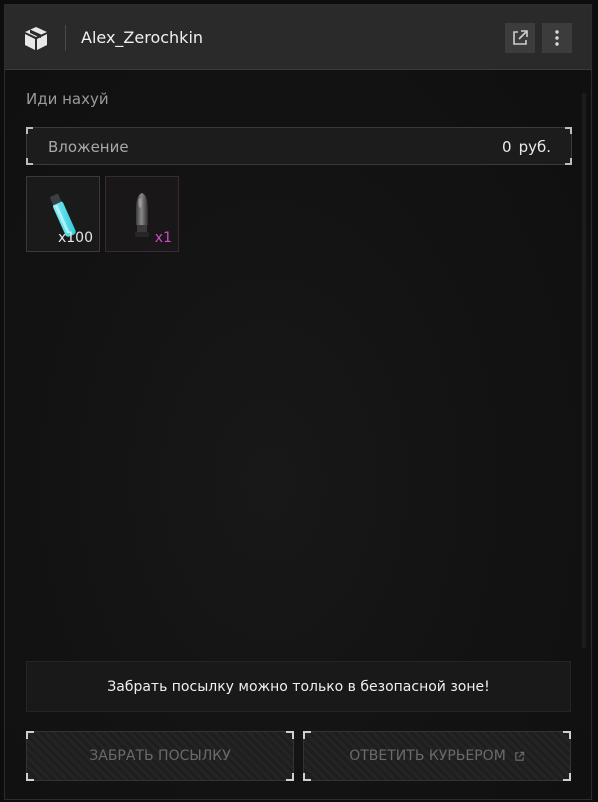  What do you see at coordinates (534, 147) in the screenshot?
I see `attachment-currency: руб.` at bounding box center [534, 147].